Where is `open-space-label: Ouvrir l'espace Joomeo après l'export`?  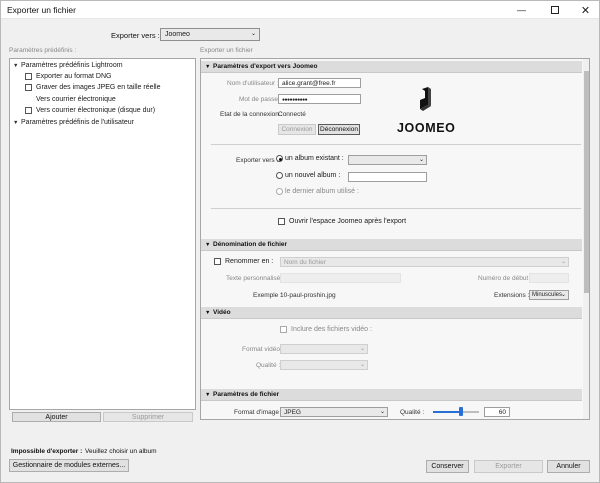 open-space-label: Ouvrir l'espace Joomeo après l'export is located at coordinates (348, 221).